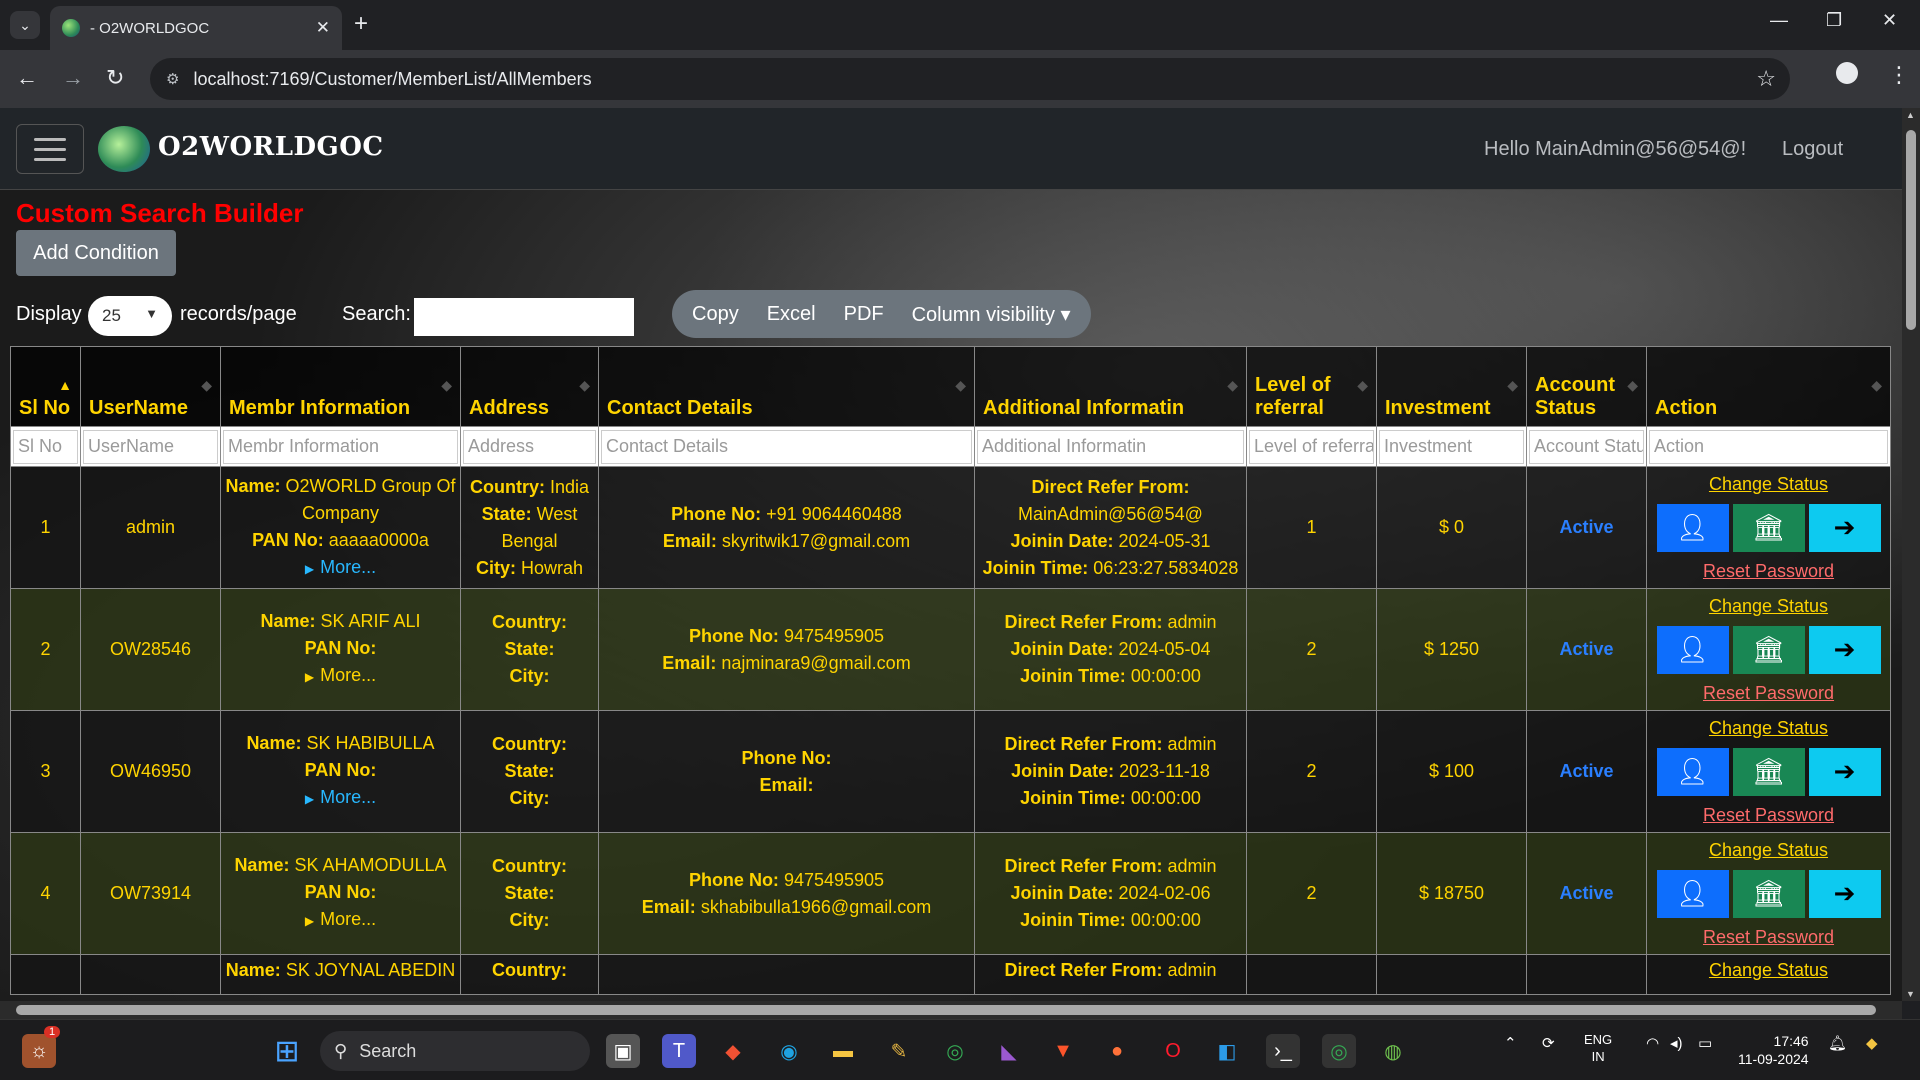 This screenshot has height=1080, width=1920. Describe the element at coordinates (1676, 1043) in the screenshot. I see `volume-icon: ◂)` at that location.